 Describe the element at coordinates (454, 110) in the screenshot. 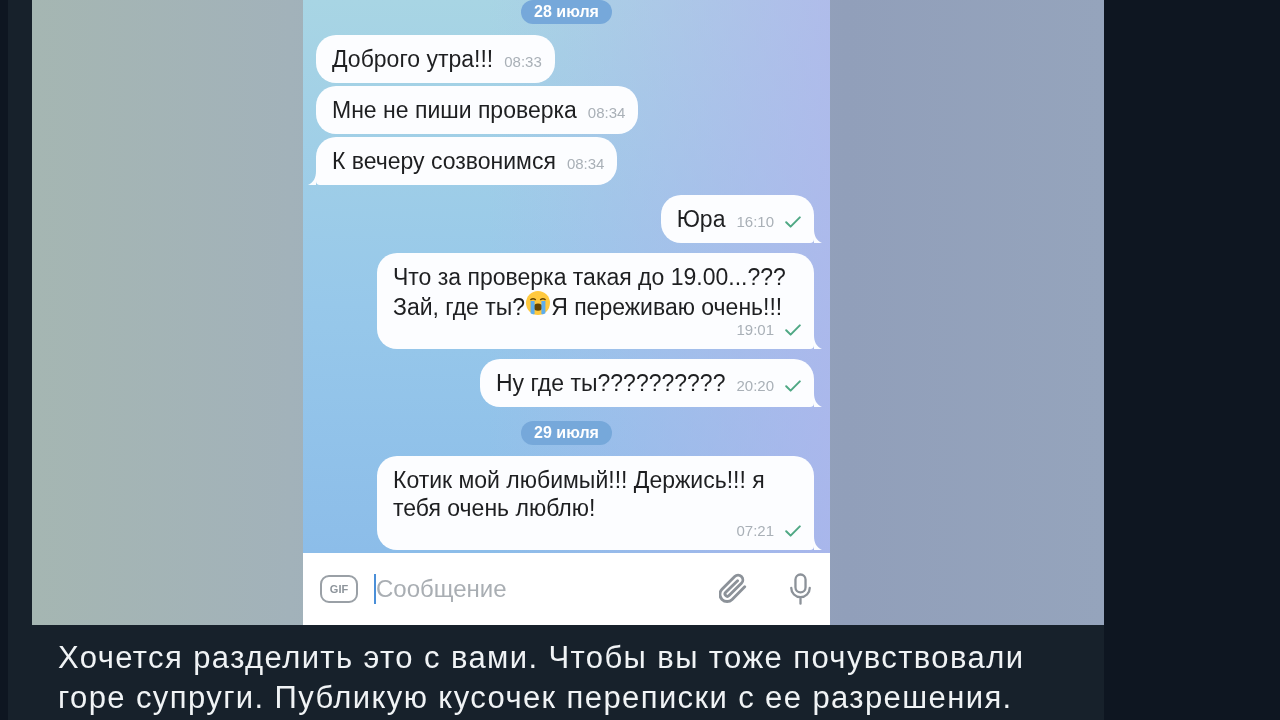

I see `message-text: Мне не пиши проверка` at that location.